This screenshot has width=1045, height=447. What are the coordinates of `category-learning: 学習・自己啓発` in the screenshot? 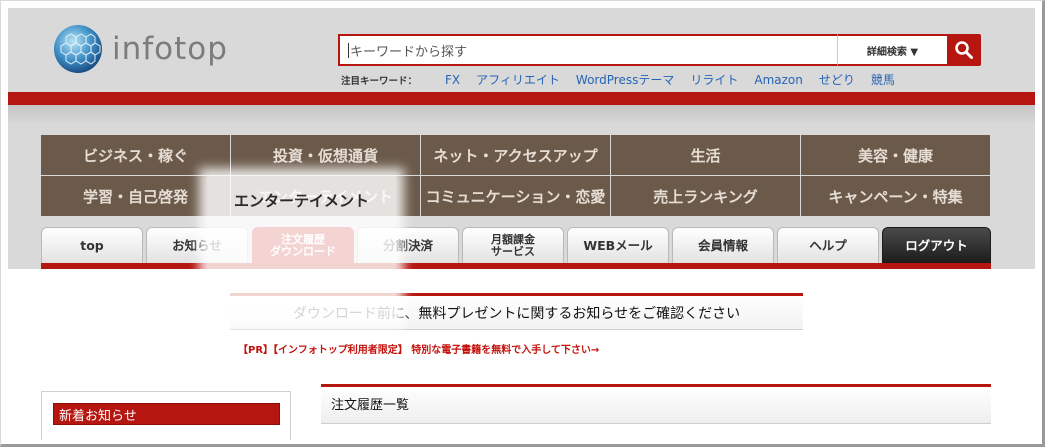 It's located at (135, 196).